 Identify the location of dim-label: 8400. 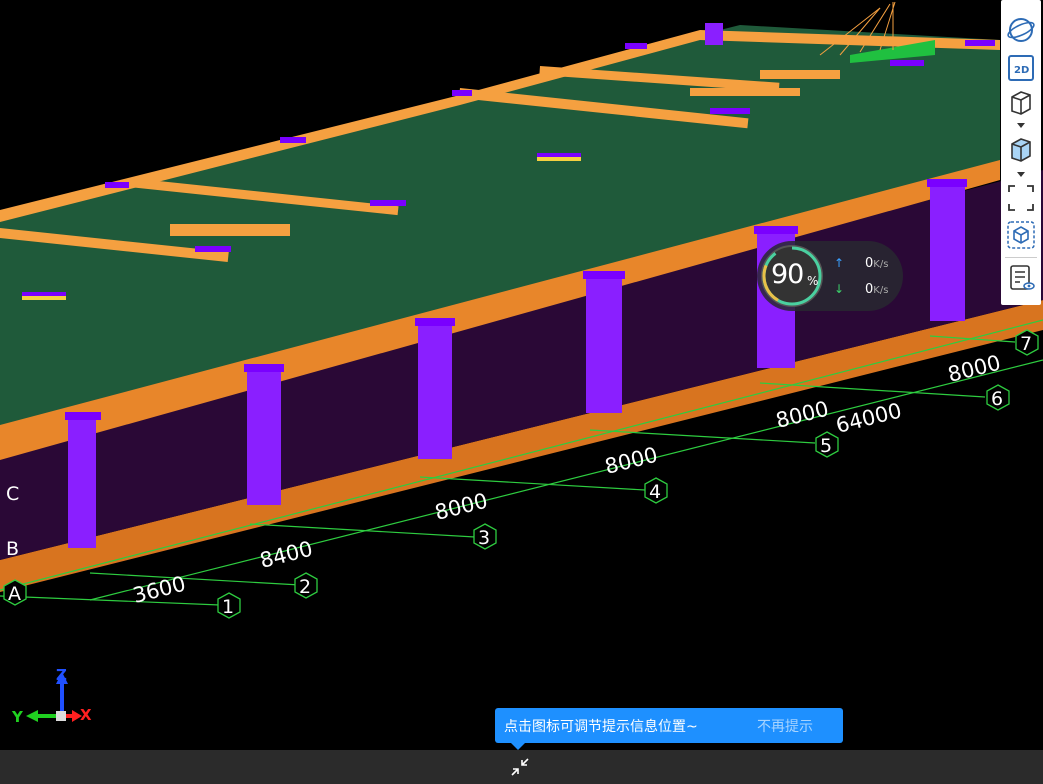
(286, 555).